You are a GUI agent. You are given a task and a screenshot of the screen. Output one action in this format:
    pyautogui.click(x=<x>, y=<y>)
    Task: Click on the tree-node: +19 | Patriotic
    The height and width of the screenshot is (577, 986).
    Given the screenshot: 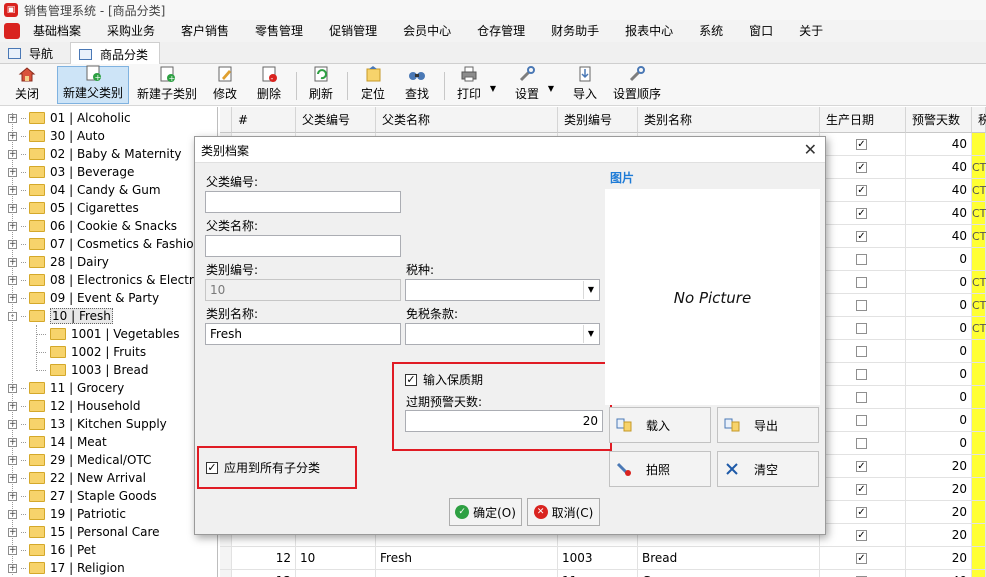 What is the action you would take?
    pyautogui.click(x=67, y=514)
    